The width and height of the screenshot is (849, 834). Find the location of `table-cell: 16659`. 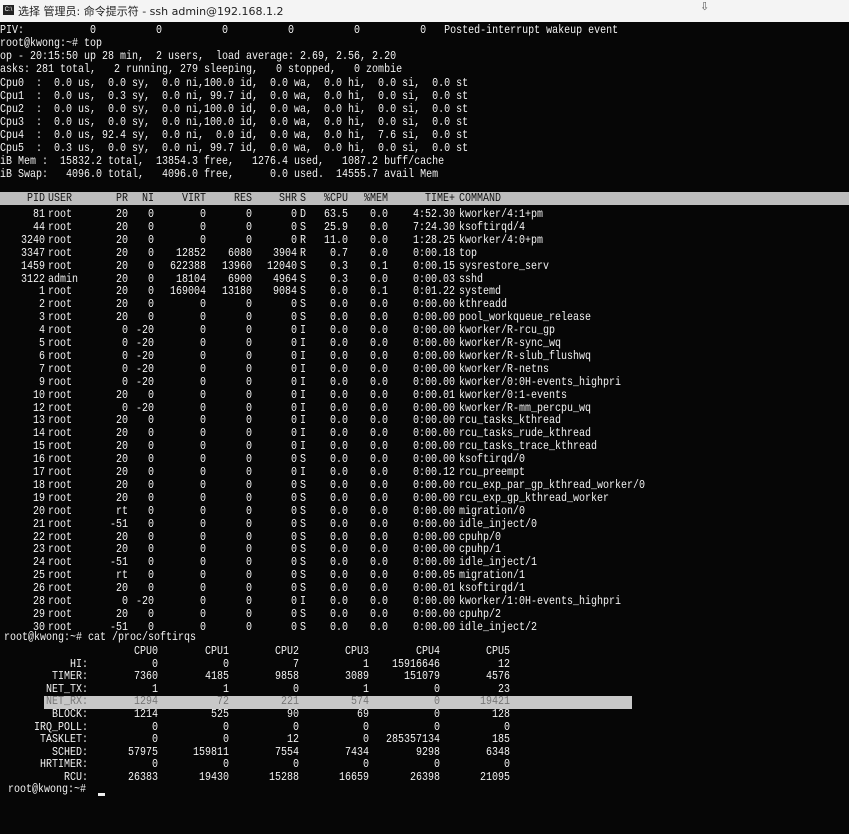

table-cell: 16659 is located at coordinates (353, 778).